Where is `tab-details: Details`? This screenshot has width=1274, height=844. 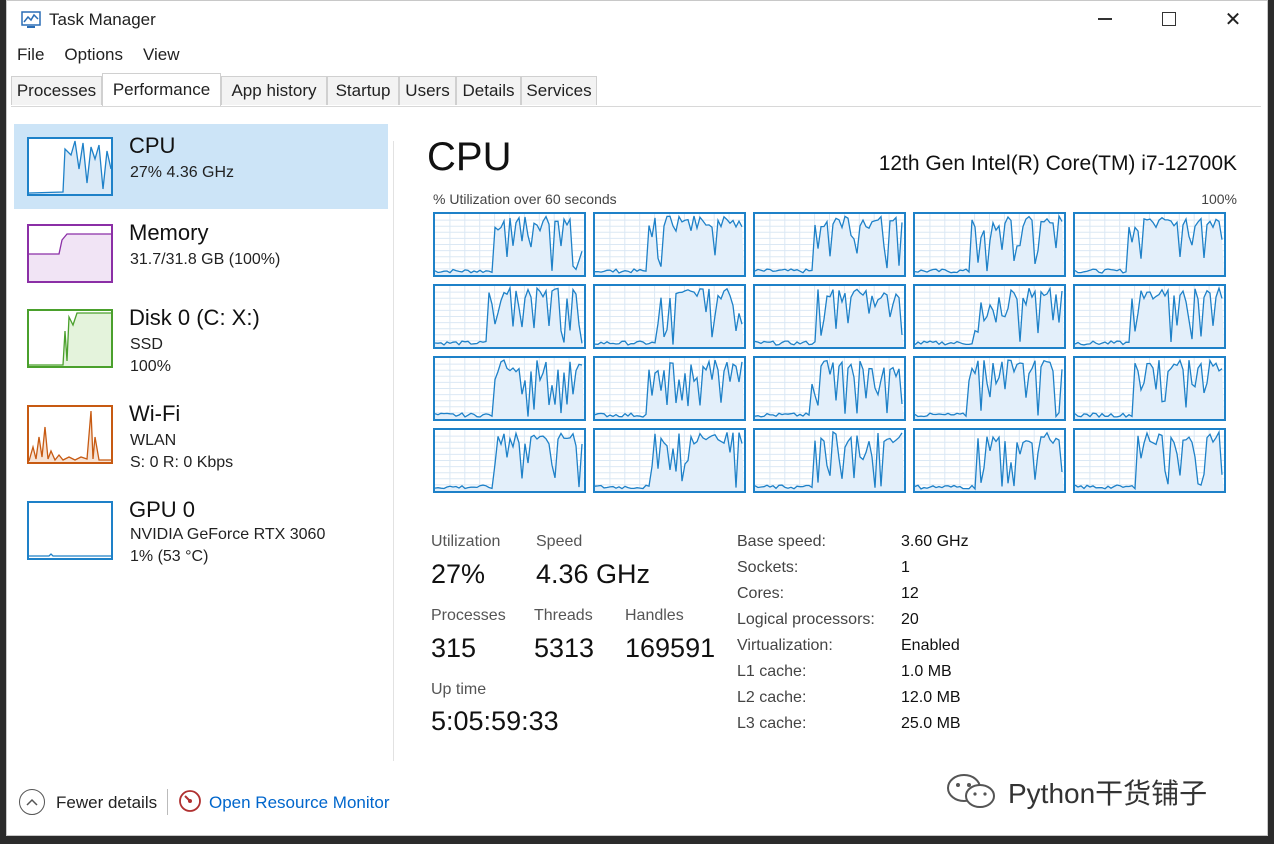
tab-details: Details is located at coordinates (488, 90).